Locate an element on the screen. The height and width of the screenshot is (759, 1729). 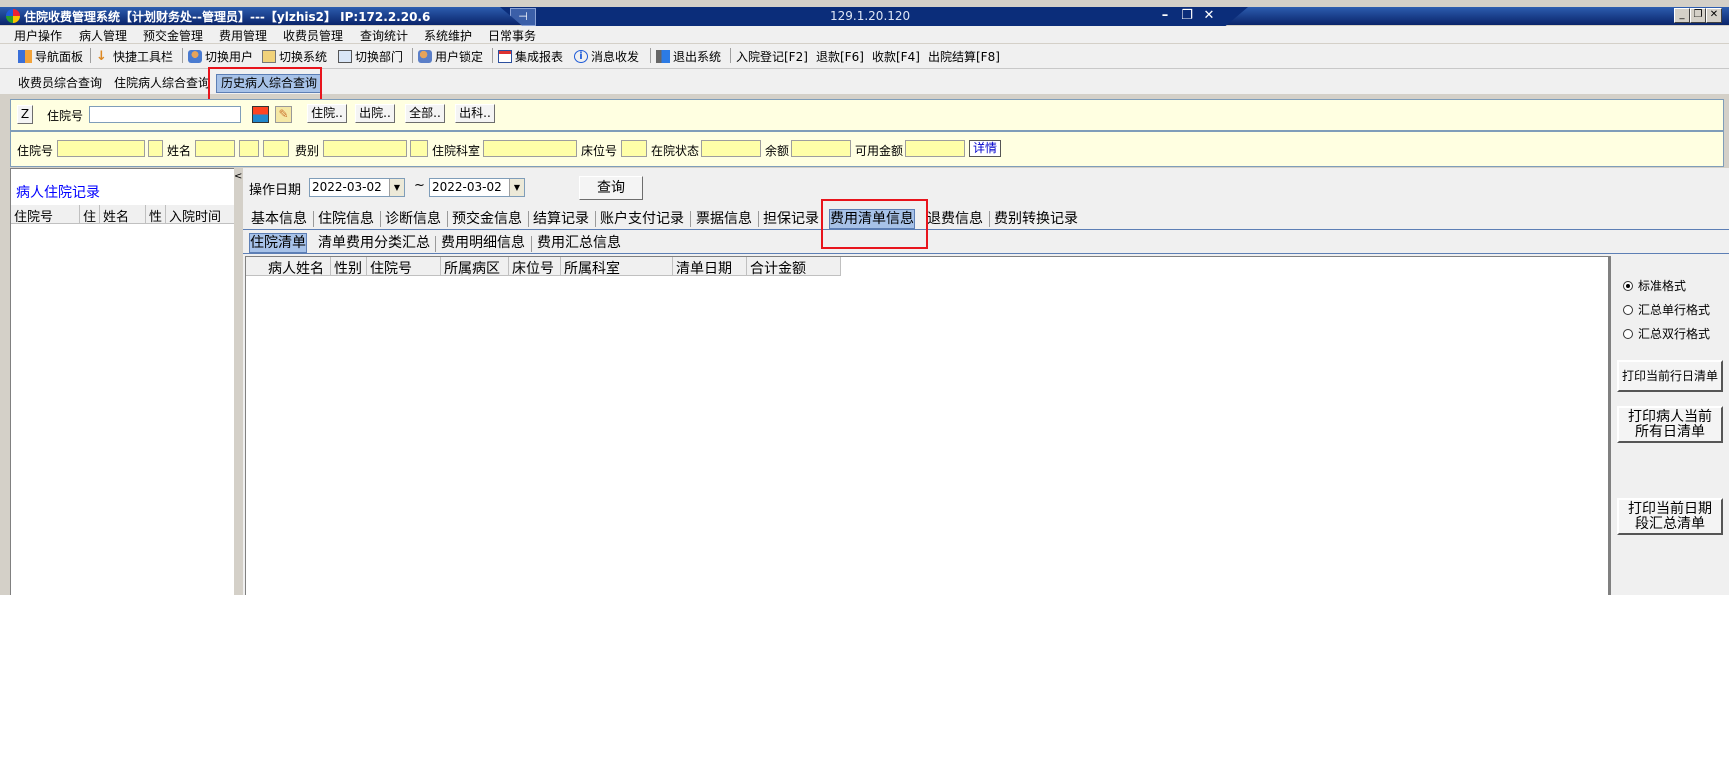
tb-user-lock: 用户锁定 is located at coordinates (450, 56).